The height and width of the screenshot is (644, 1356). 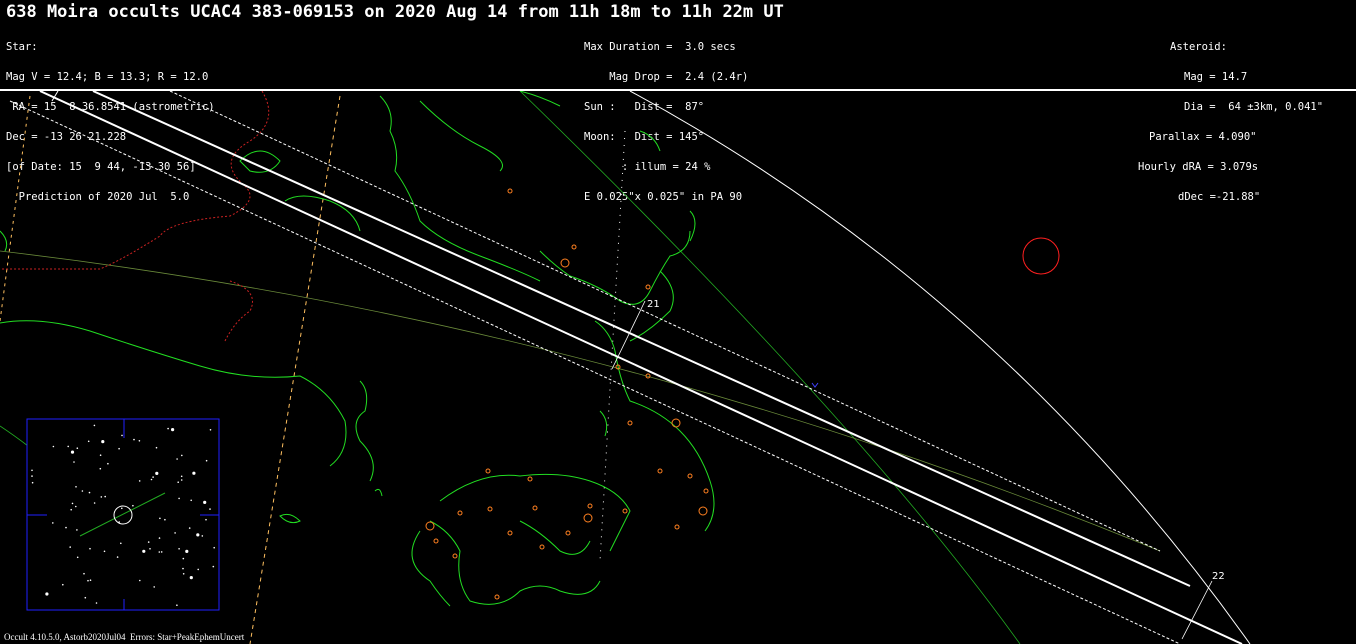 I want to click on time-label-22: 22, so click(x=1218, y=576).